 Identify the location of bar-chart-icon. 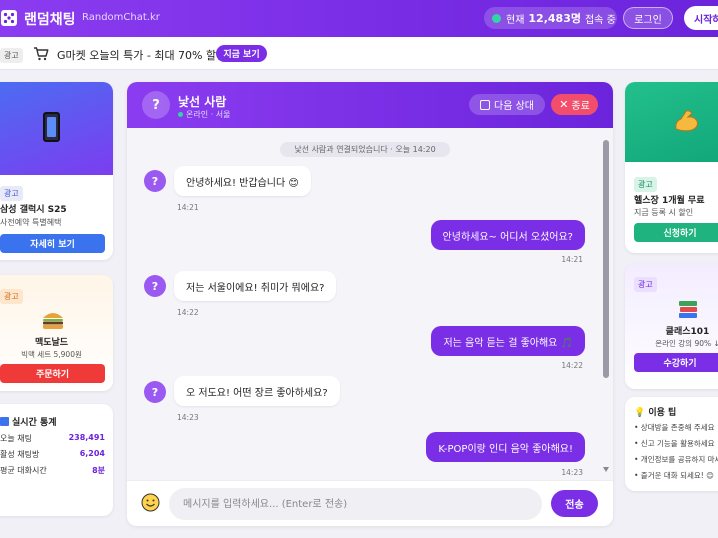
(4, 421).